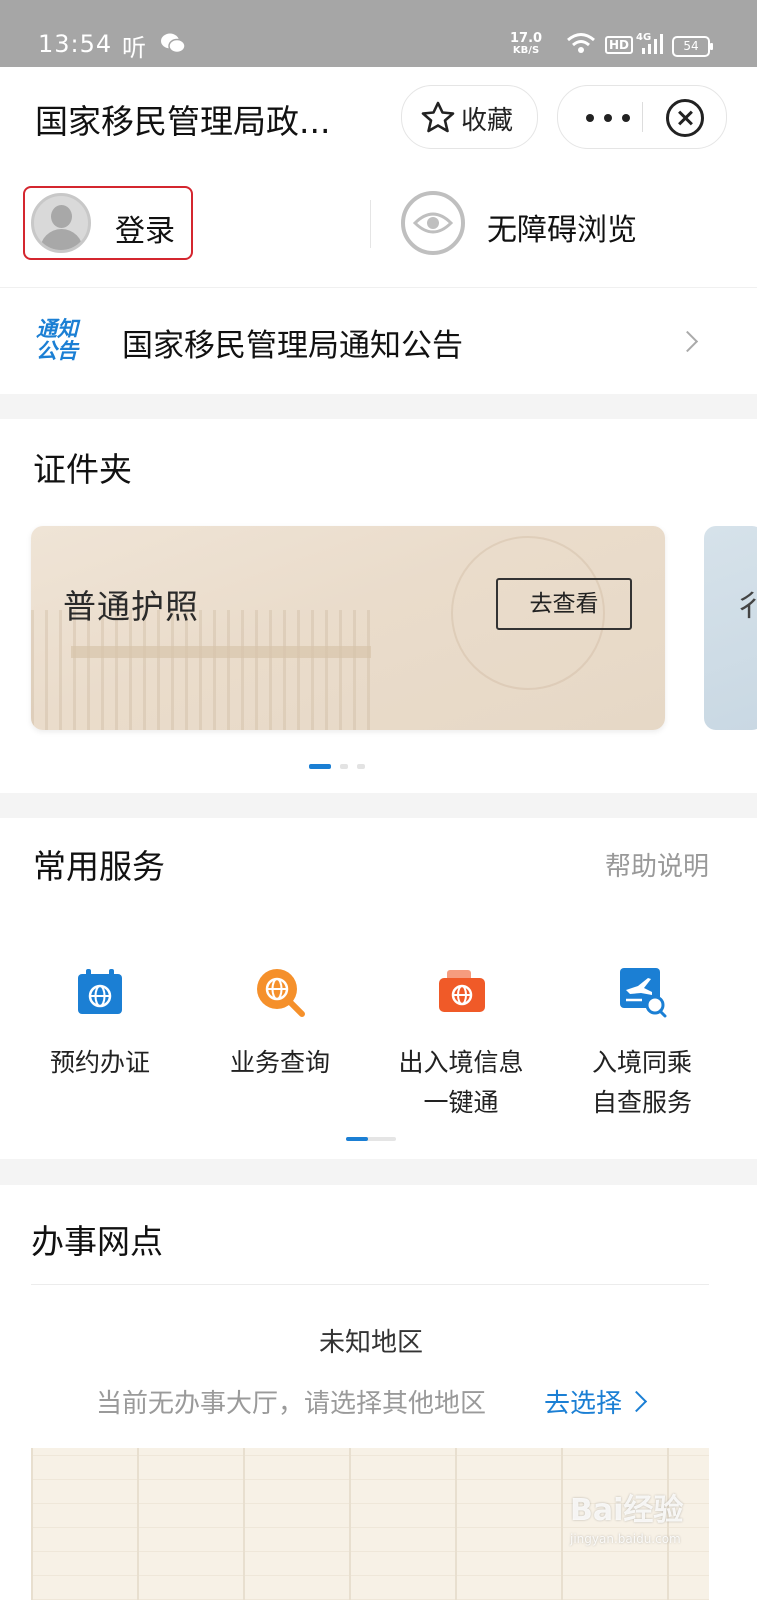  I want to click on baidu-watermark-url: jingyan.baidu.com, so click(625, 1539).